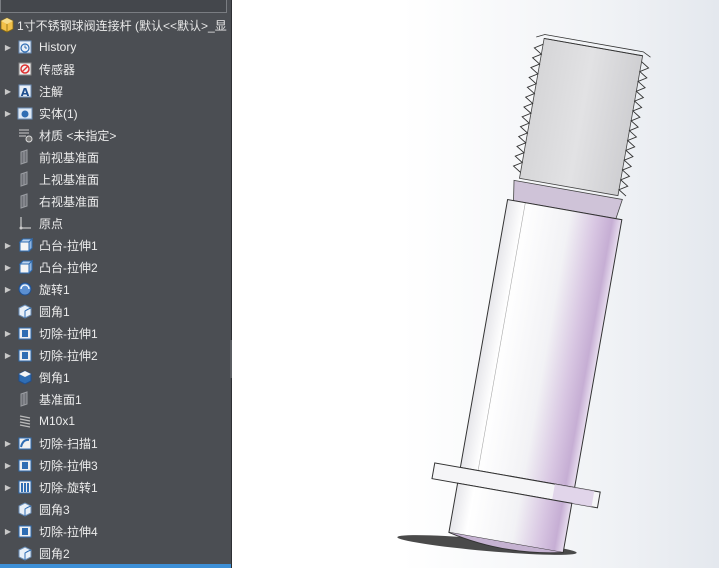 The image size is (719, 568). I want to click on tree-item: 材质 <未指定>, so click(115, 135).